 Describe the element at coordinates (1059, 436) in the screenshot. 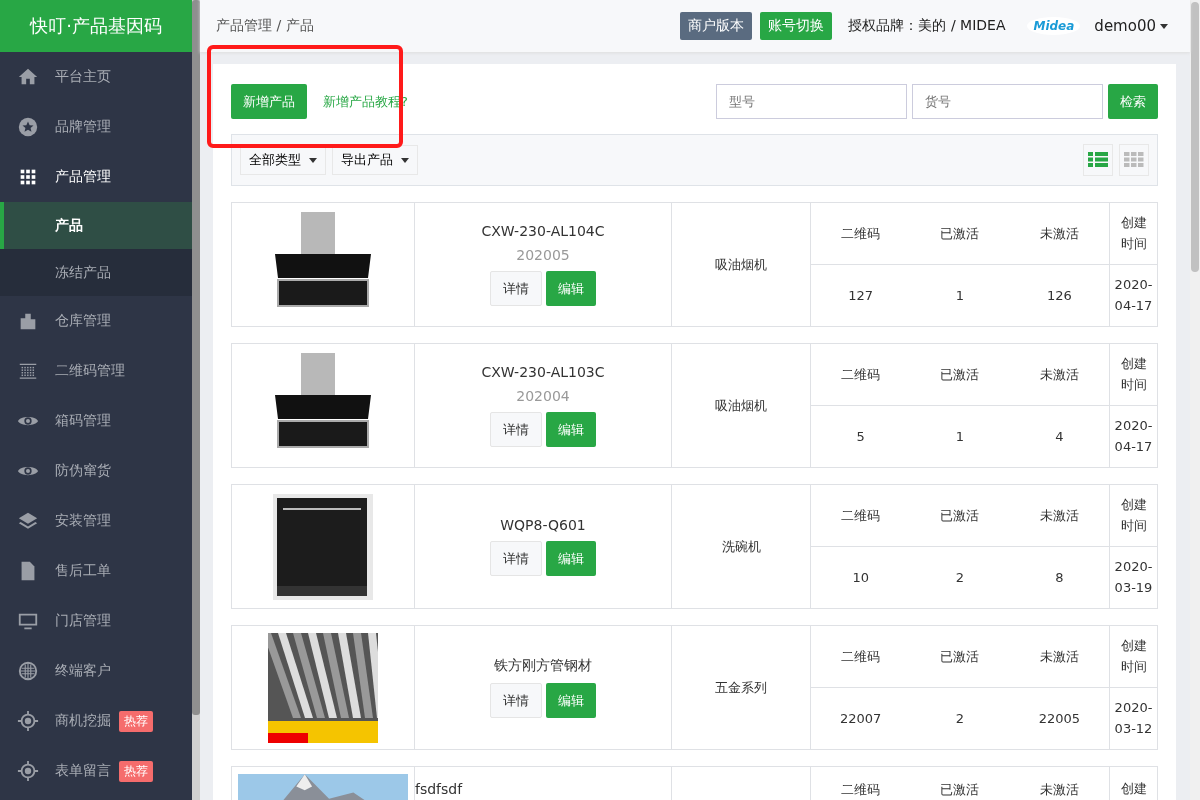

I see `stat-value: 4` at that location.